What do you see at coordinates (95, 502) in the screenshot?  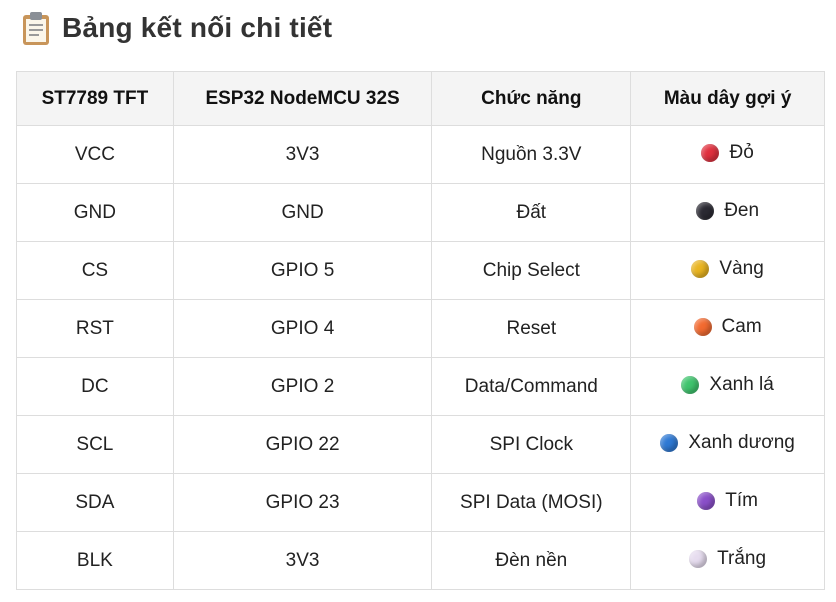 I see `tft-pin-cell: SDA` at bounding box center [95, 502].